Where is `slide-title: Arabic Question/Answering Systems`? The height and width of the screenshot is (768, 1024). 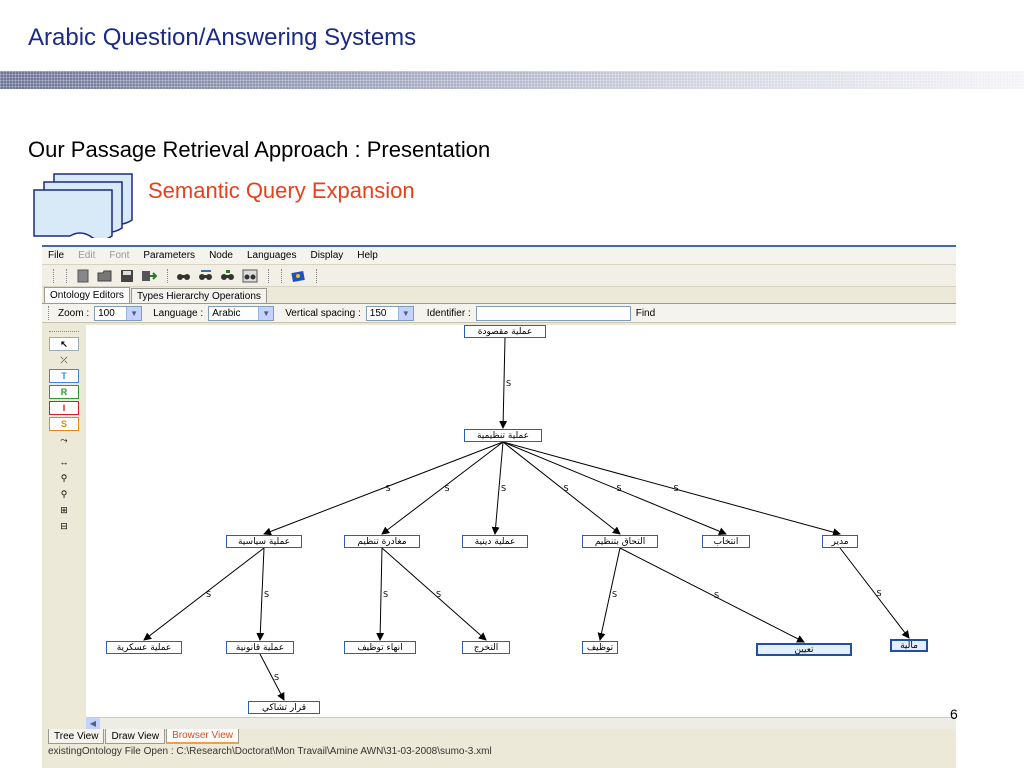 slide-title: Arabic Question/Answering Systems is located at coordinates (222, 37).